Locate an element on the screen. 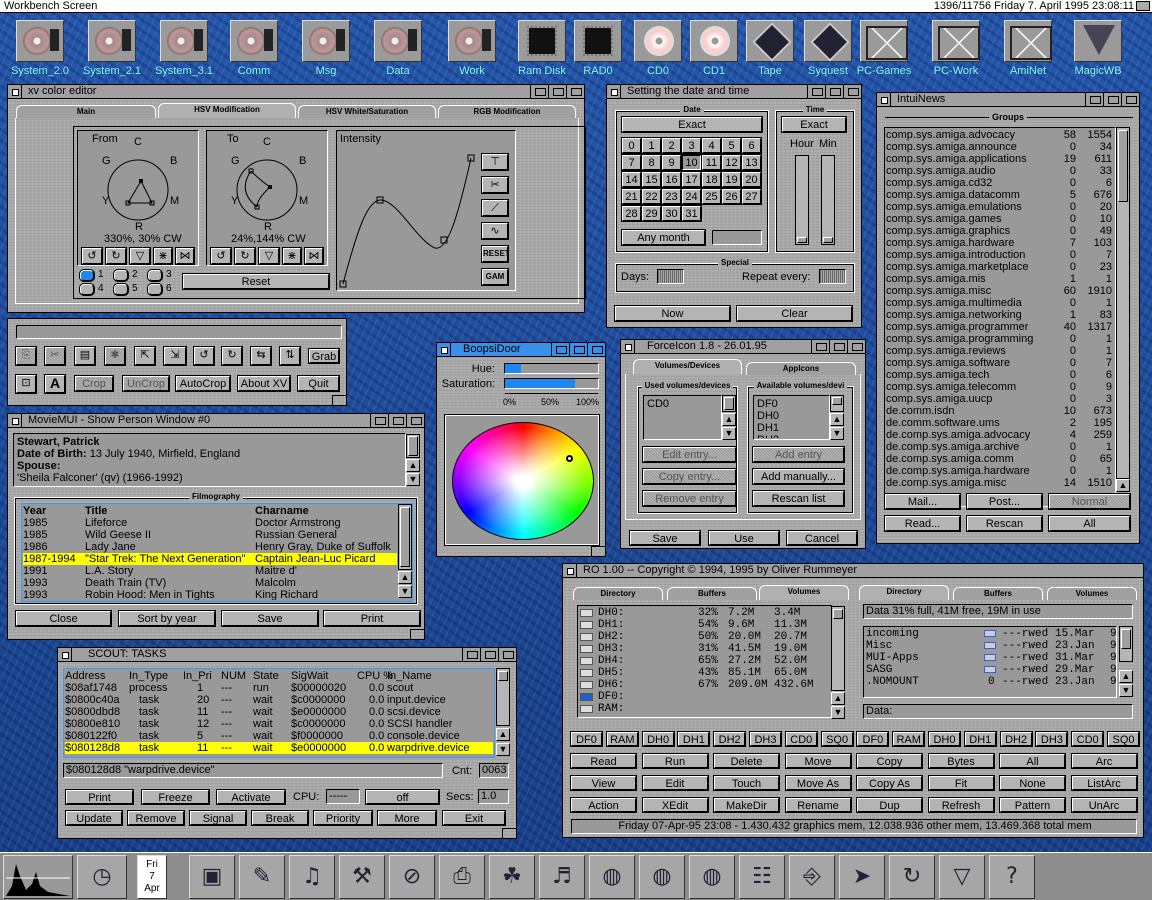 The image size is (1152, 900). day-button: 24 is located at coordinates (691, 196).